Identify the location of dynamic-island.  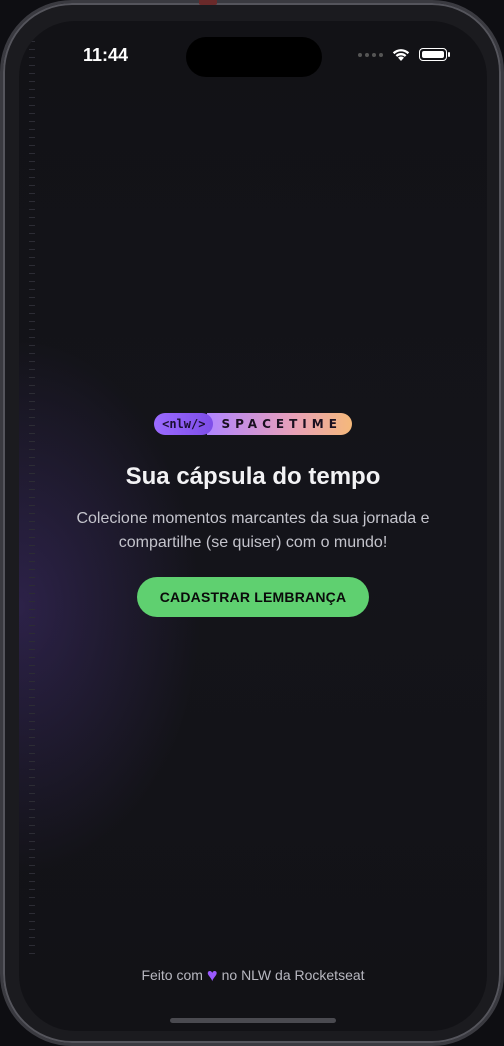
(254, 57).